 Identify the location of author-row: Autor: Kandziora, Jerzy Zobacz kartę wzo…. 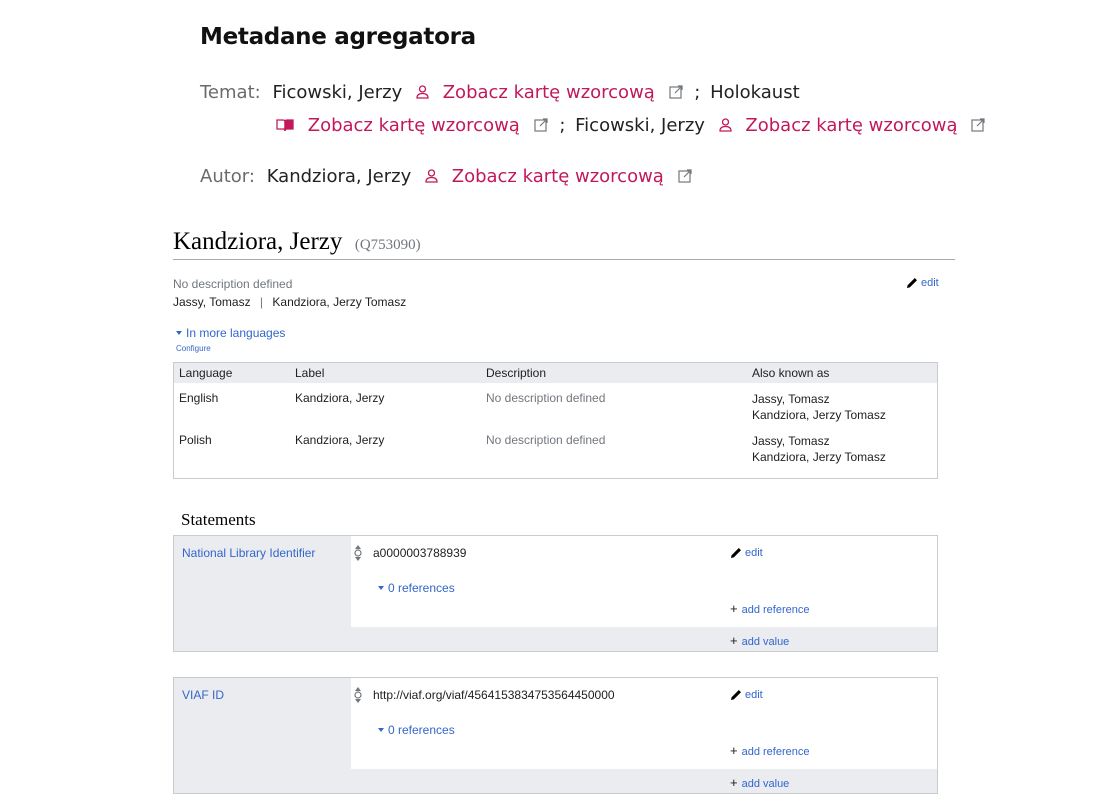
(447, 177).